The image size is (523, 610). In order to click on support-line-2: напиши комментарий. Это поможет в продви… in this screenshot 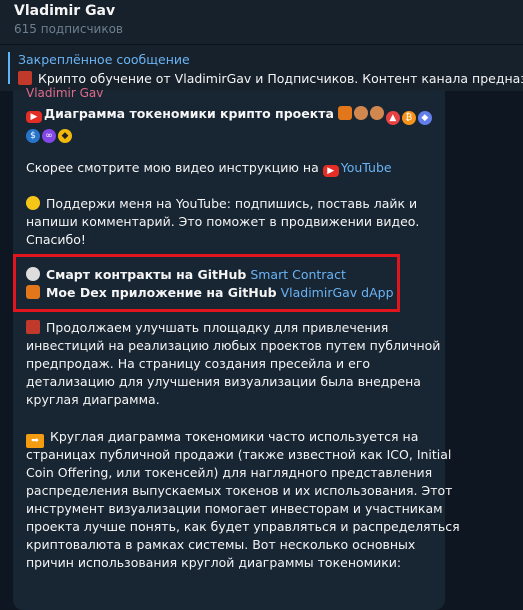, I will do `click(223, 221)`.